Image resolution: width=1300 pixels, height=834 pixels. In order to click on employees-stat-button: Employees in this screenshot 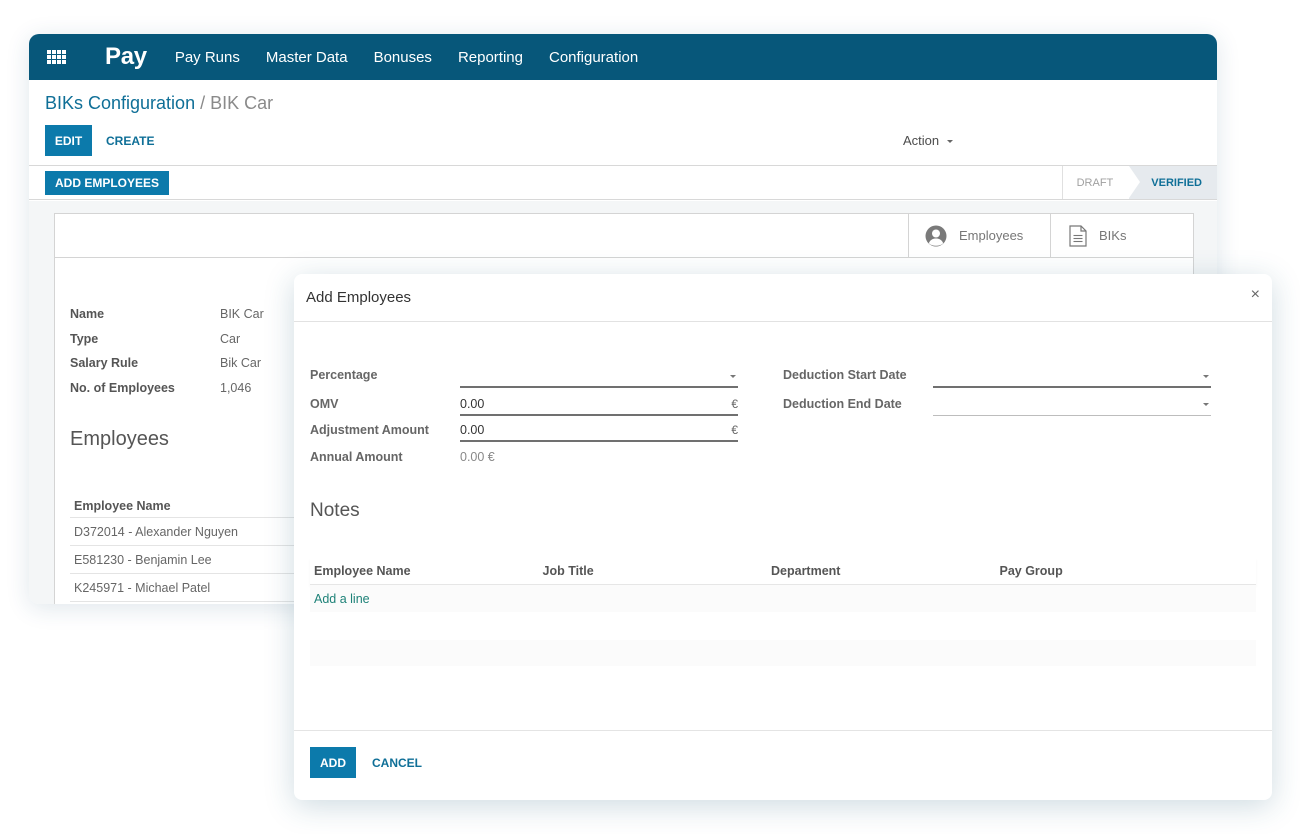, I will do `click(979, 235)`.